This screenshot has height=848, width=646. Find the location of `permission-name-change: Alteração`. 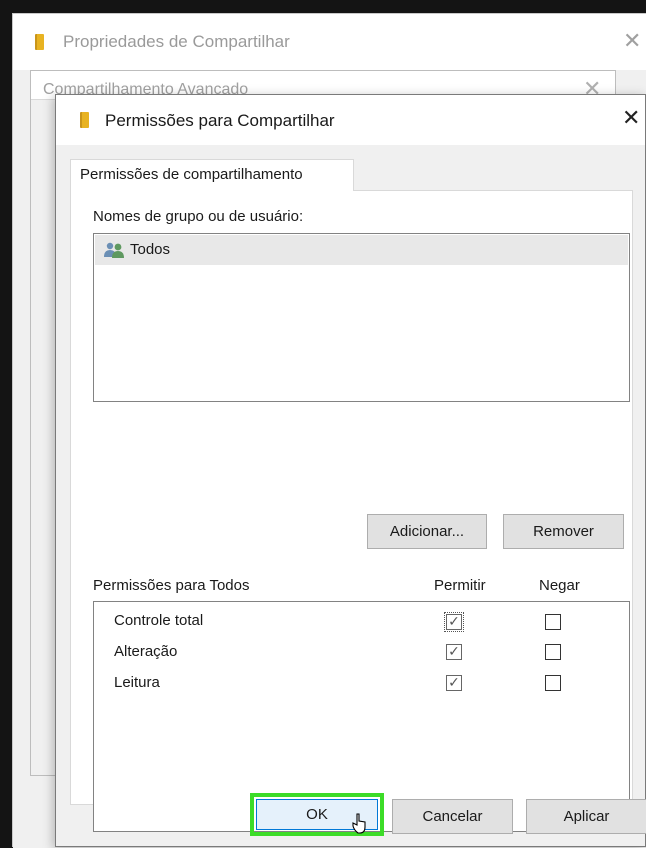

permission-name-change: Alteração is located at coordinates (146, 651).